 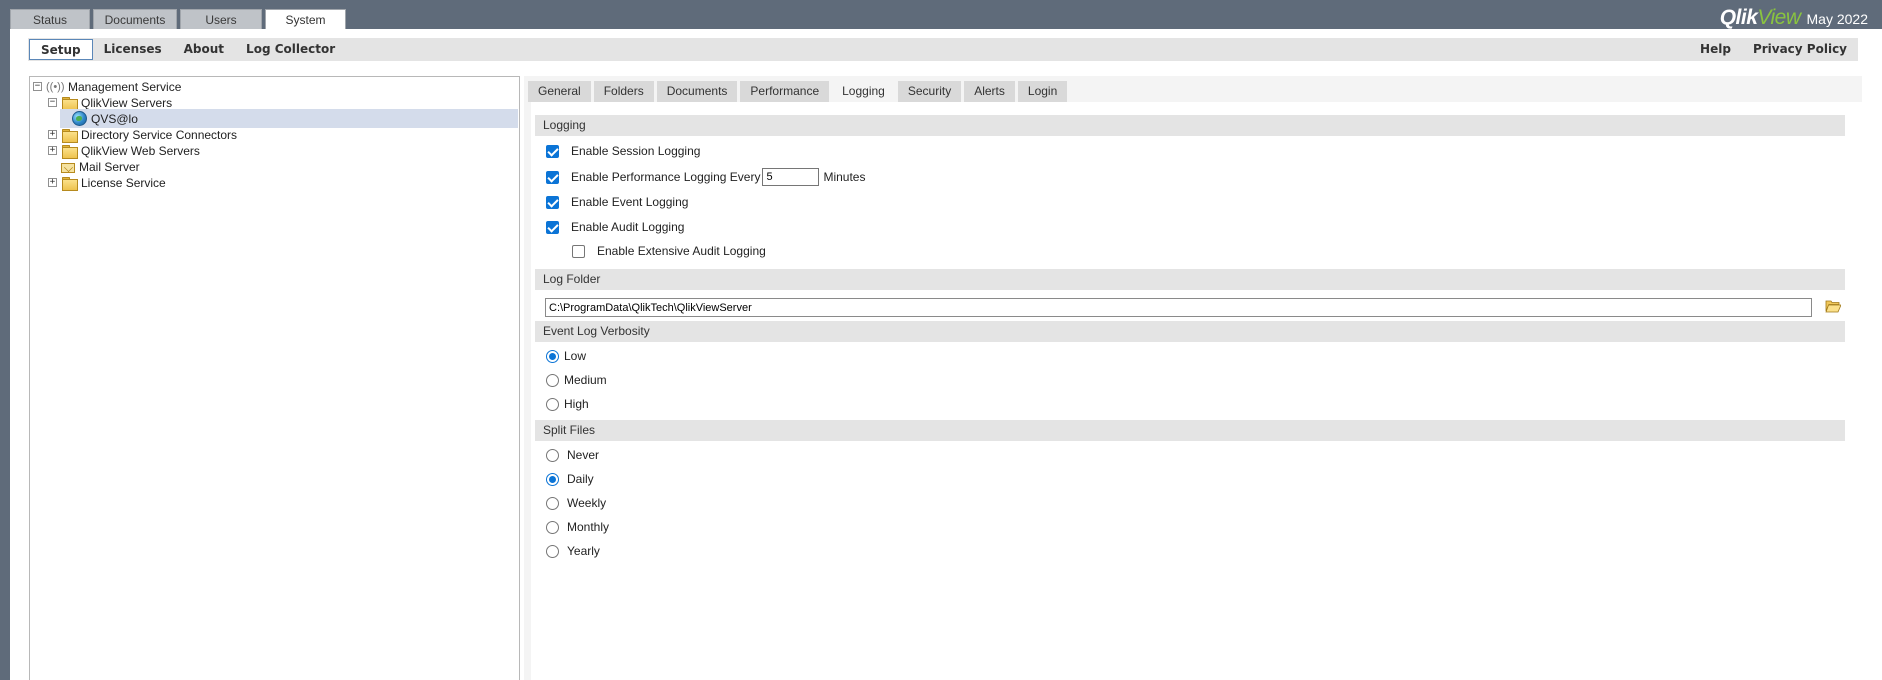 I want to click on tab-documents-settings: Documents, so click(x=697, y=91).